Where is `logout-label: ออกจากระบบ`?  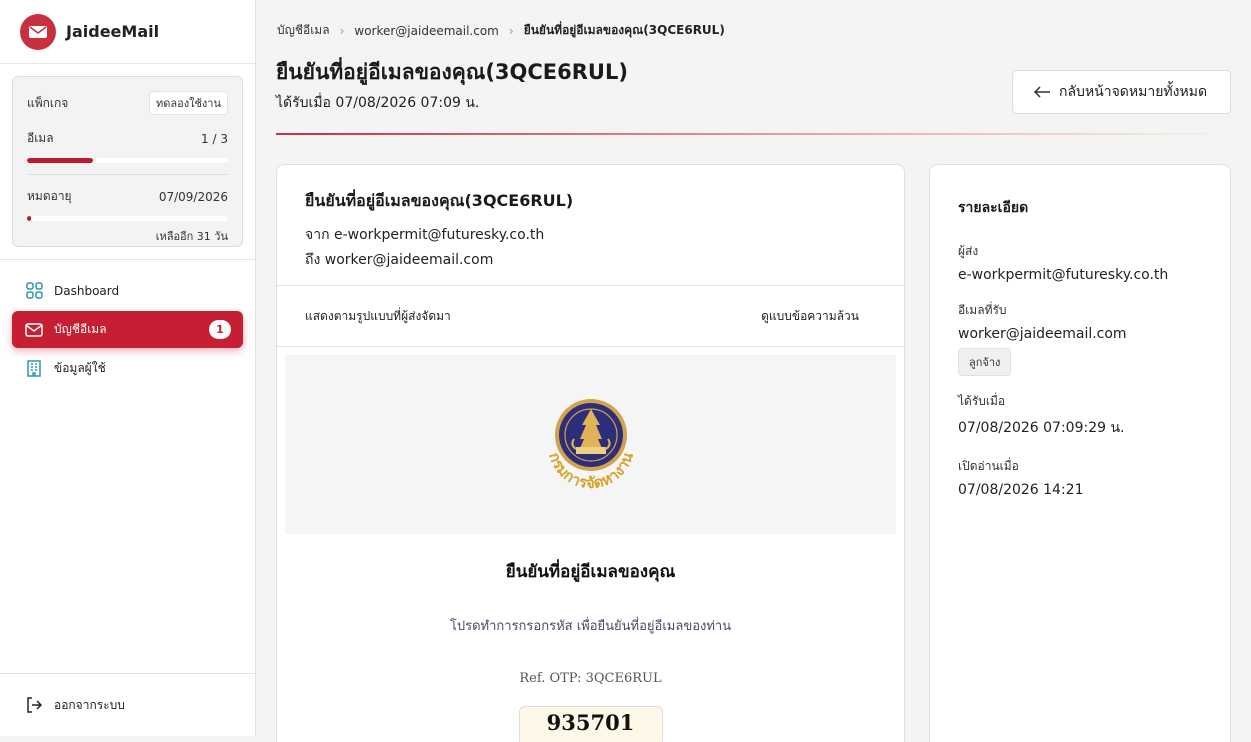 logout-label: ออกจากระบบ is located at coordinates (89, 704).